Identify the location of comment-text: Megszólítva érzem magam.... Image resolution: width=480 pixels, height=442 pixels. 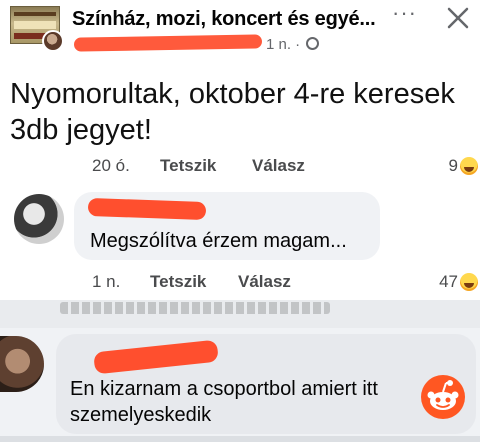
(218, 241).